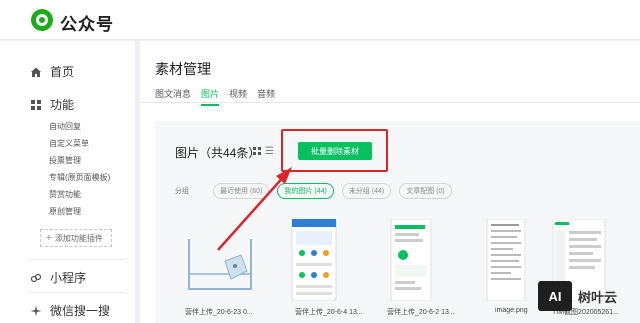  I want to click on material-tabs: 图文消息 图片 视频 音频, so click(220, 96).